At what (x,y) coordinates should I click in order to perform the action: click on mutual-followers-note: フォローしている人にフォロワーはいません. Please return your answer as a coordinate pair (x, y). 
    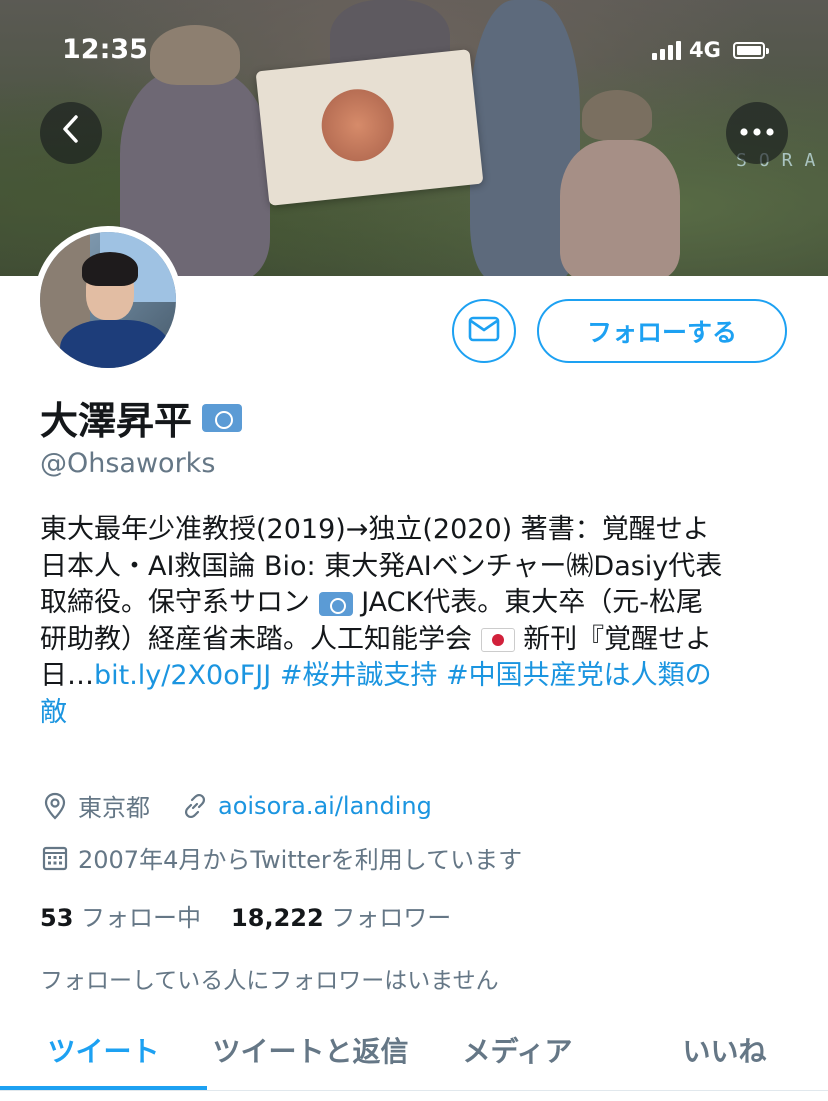
    Looking at the image, I should click on (269, 981).